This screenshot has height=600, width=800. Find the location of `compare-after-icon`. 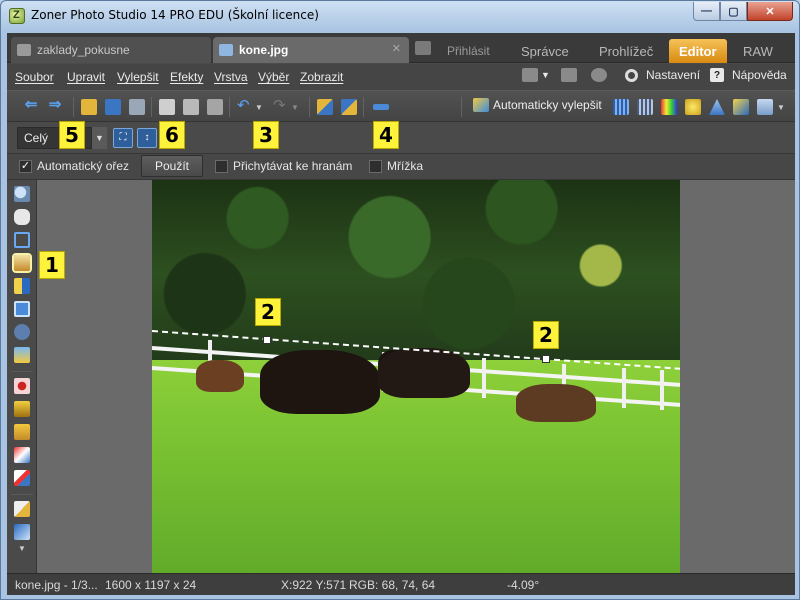

compare-after-icon is located at coordinates (349, 107).